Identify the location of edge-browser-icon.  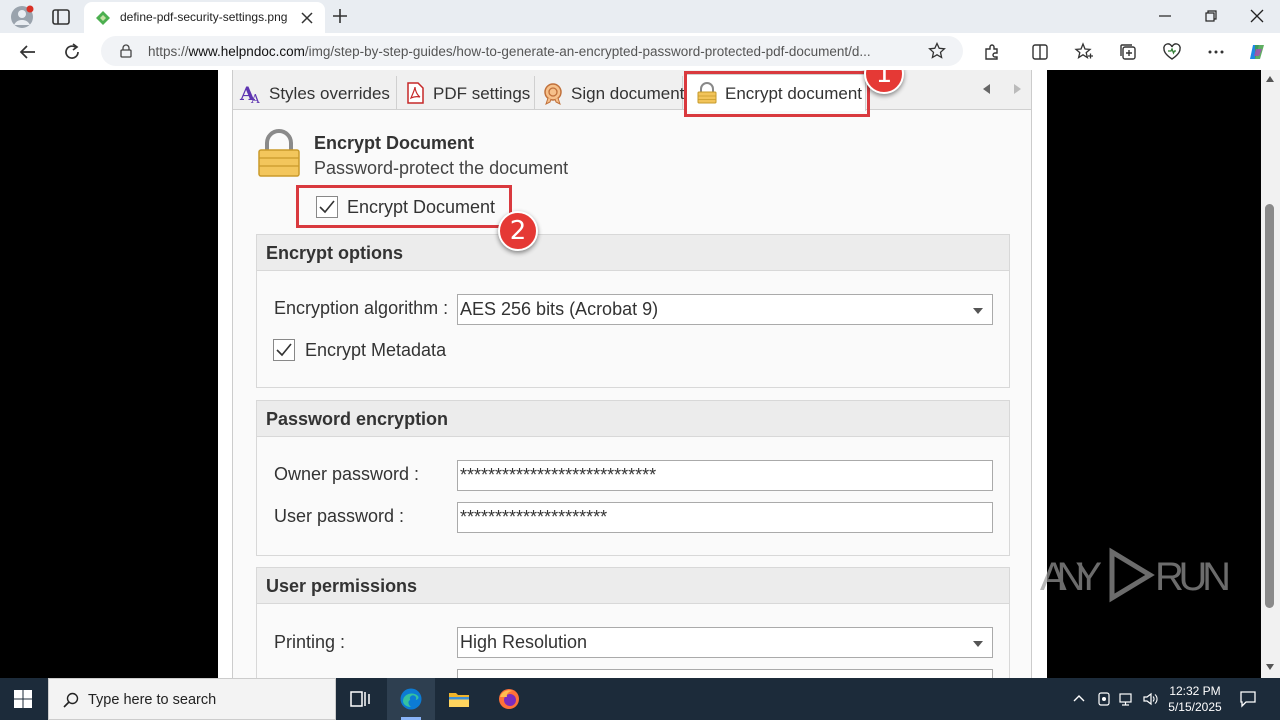
(411, 699).